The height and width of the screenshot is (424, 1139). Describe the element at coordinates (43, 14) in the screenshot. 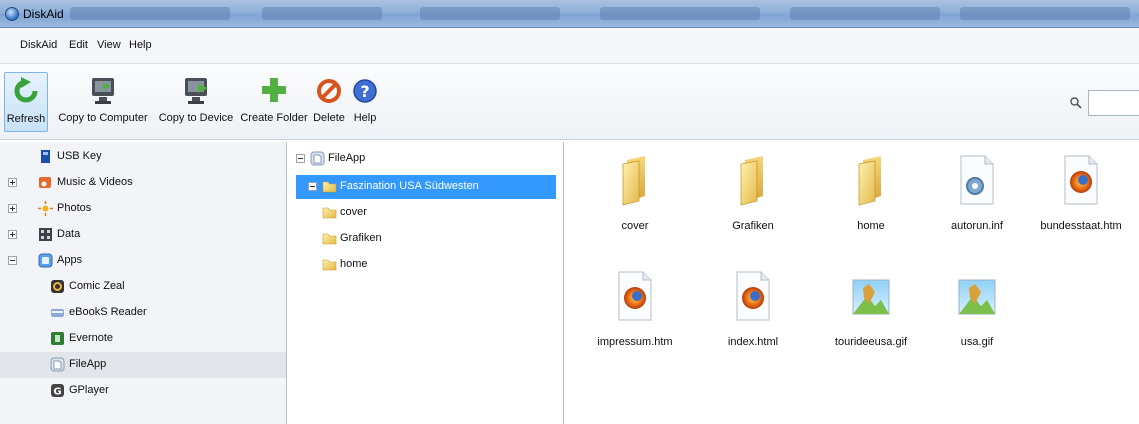

I see `window-title: DiskAid` at that location.